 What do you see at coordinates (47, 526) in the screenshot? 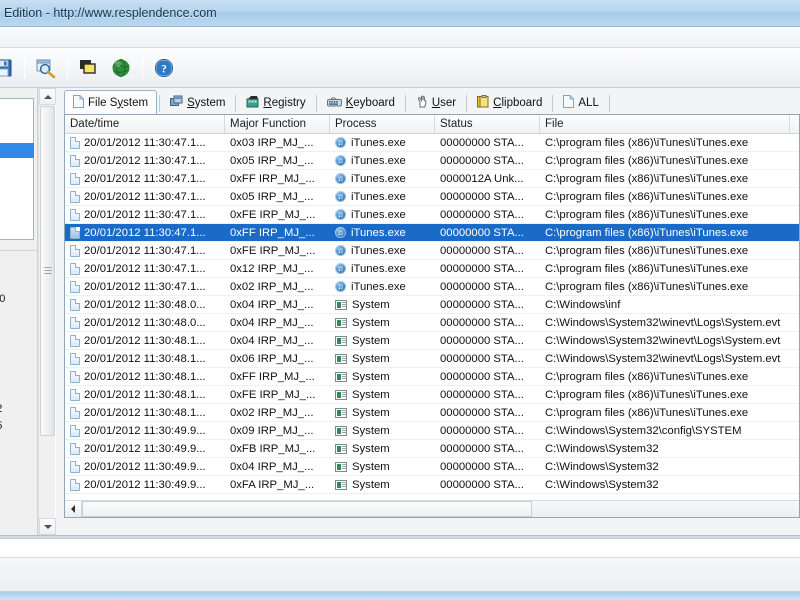
I see `scroll-down-icon` at bounding box center [47, 526].